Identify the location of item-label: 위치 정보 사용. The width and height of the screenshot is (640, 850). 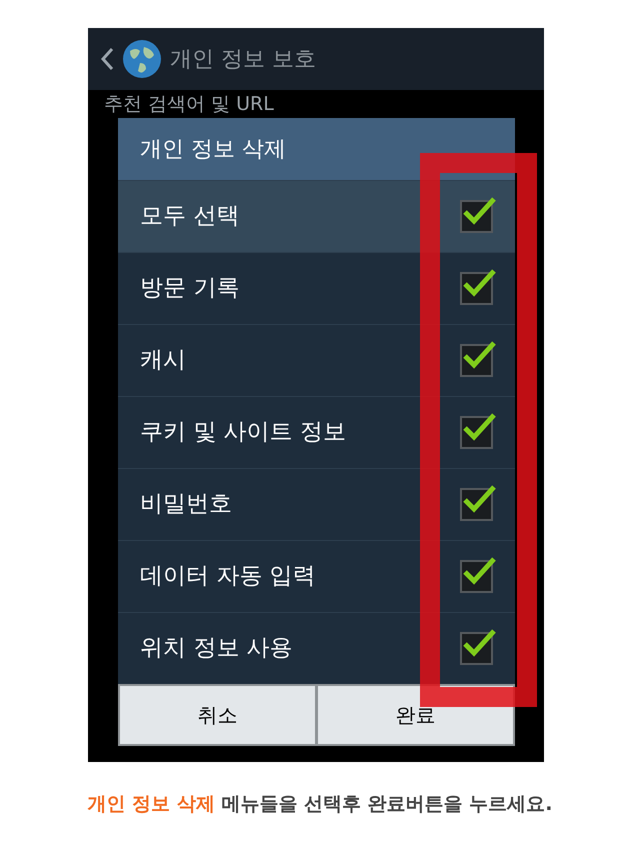
(216, 649).